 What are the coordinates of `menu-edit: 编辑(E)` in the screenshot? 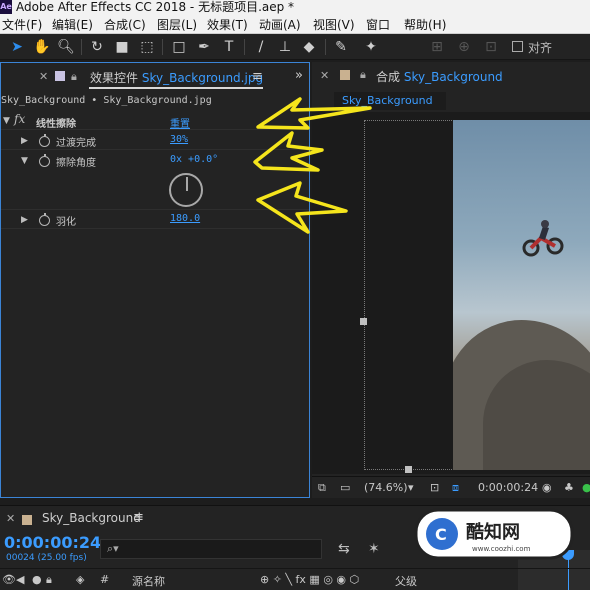 It's located at (72, 24).